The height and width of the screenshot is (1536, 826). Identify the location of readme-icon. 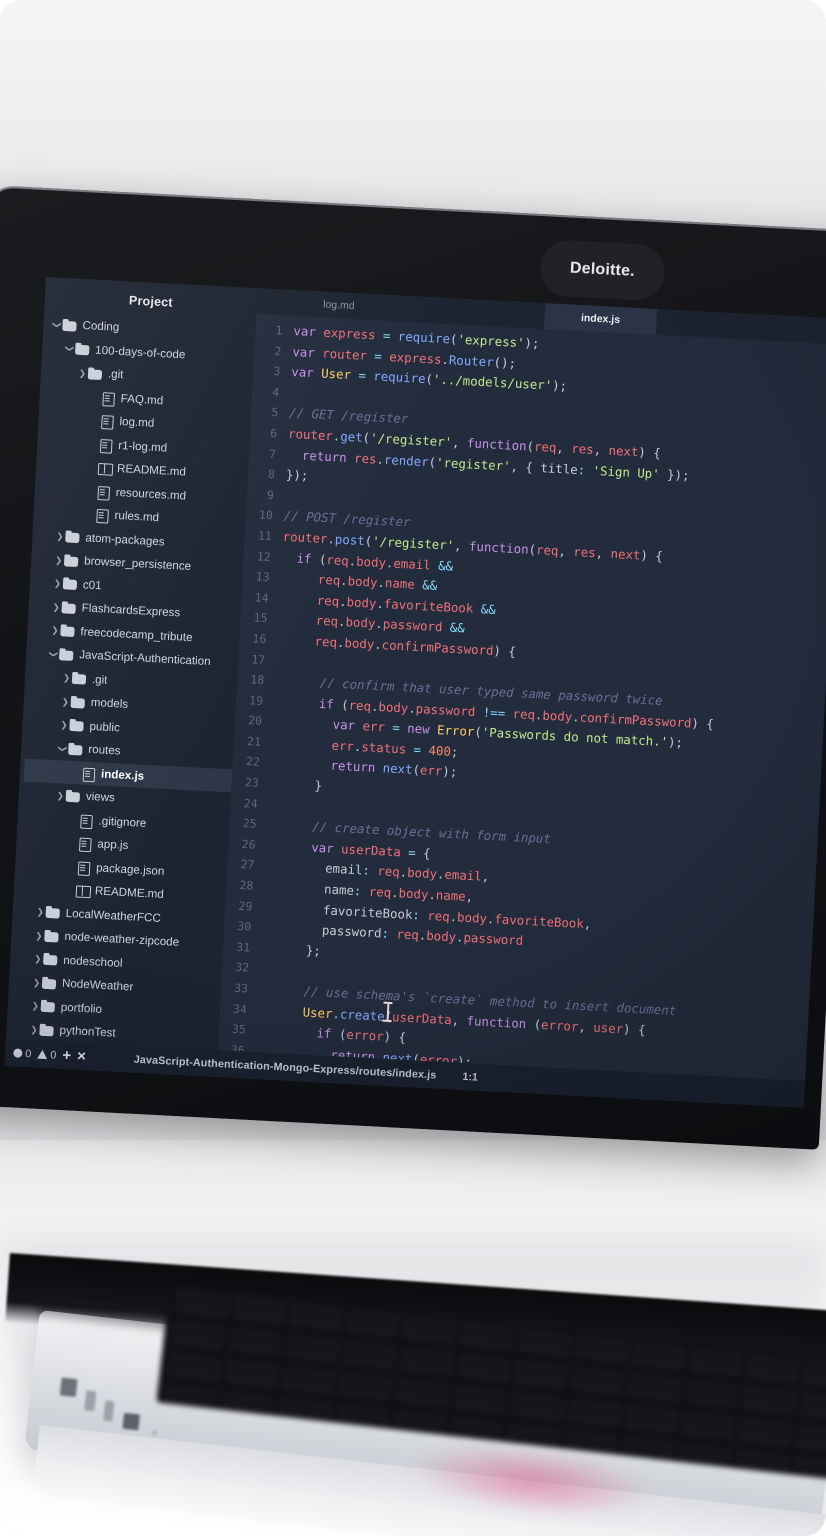
(83, 891).